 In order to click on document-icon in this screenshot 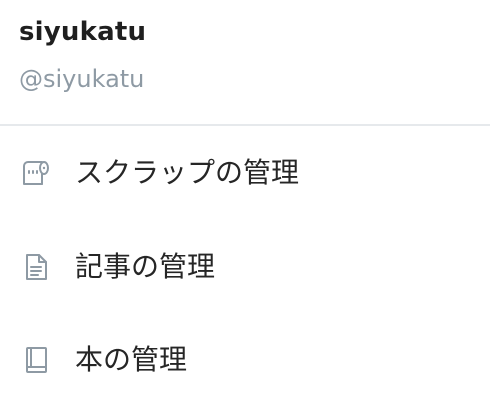, I will do `click(36, 267)`.